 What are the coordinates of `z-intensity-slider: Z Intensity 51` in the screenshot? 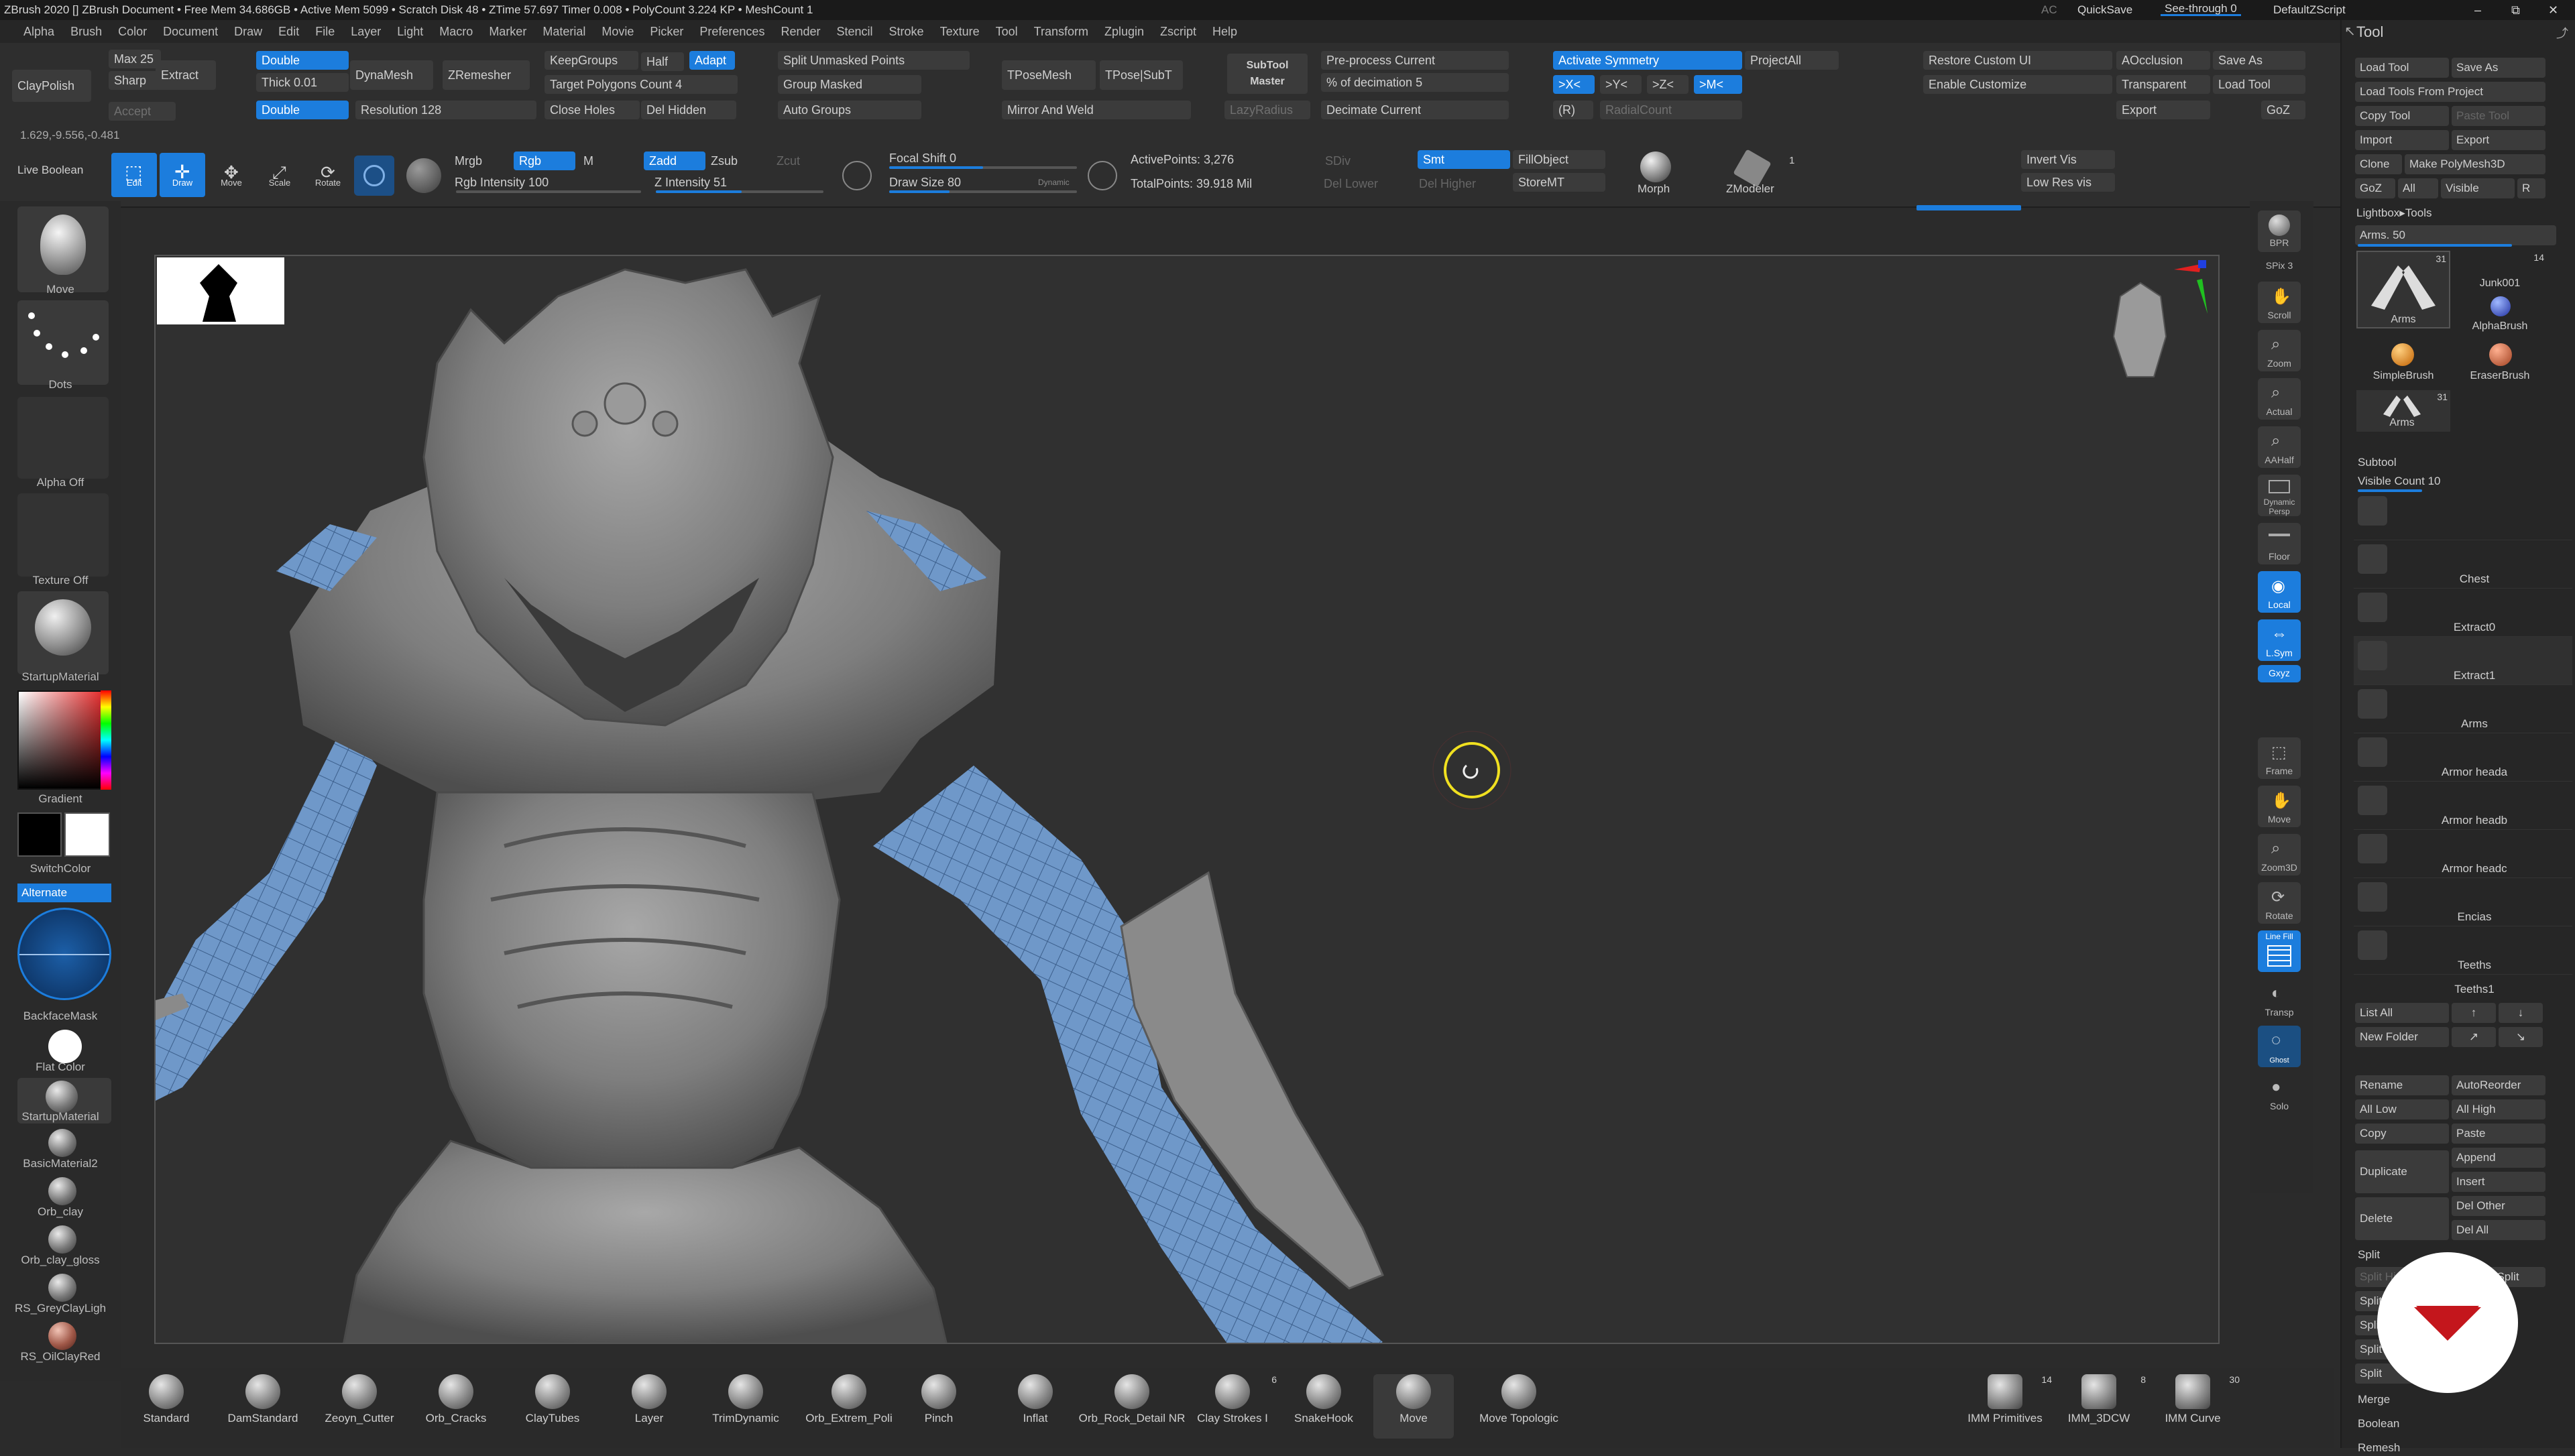 It's located at (691, 182).